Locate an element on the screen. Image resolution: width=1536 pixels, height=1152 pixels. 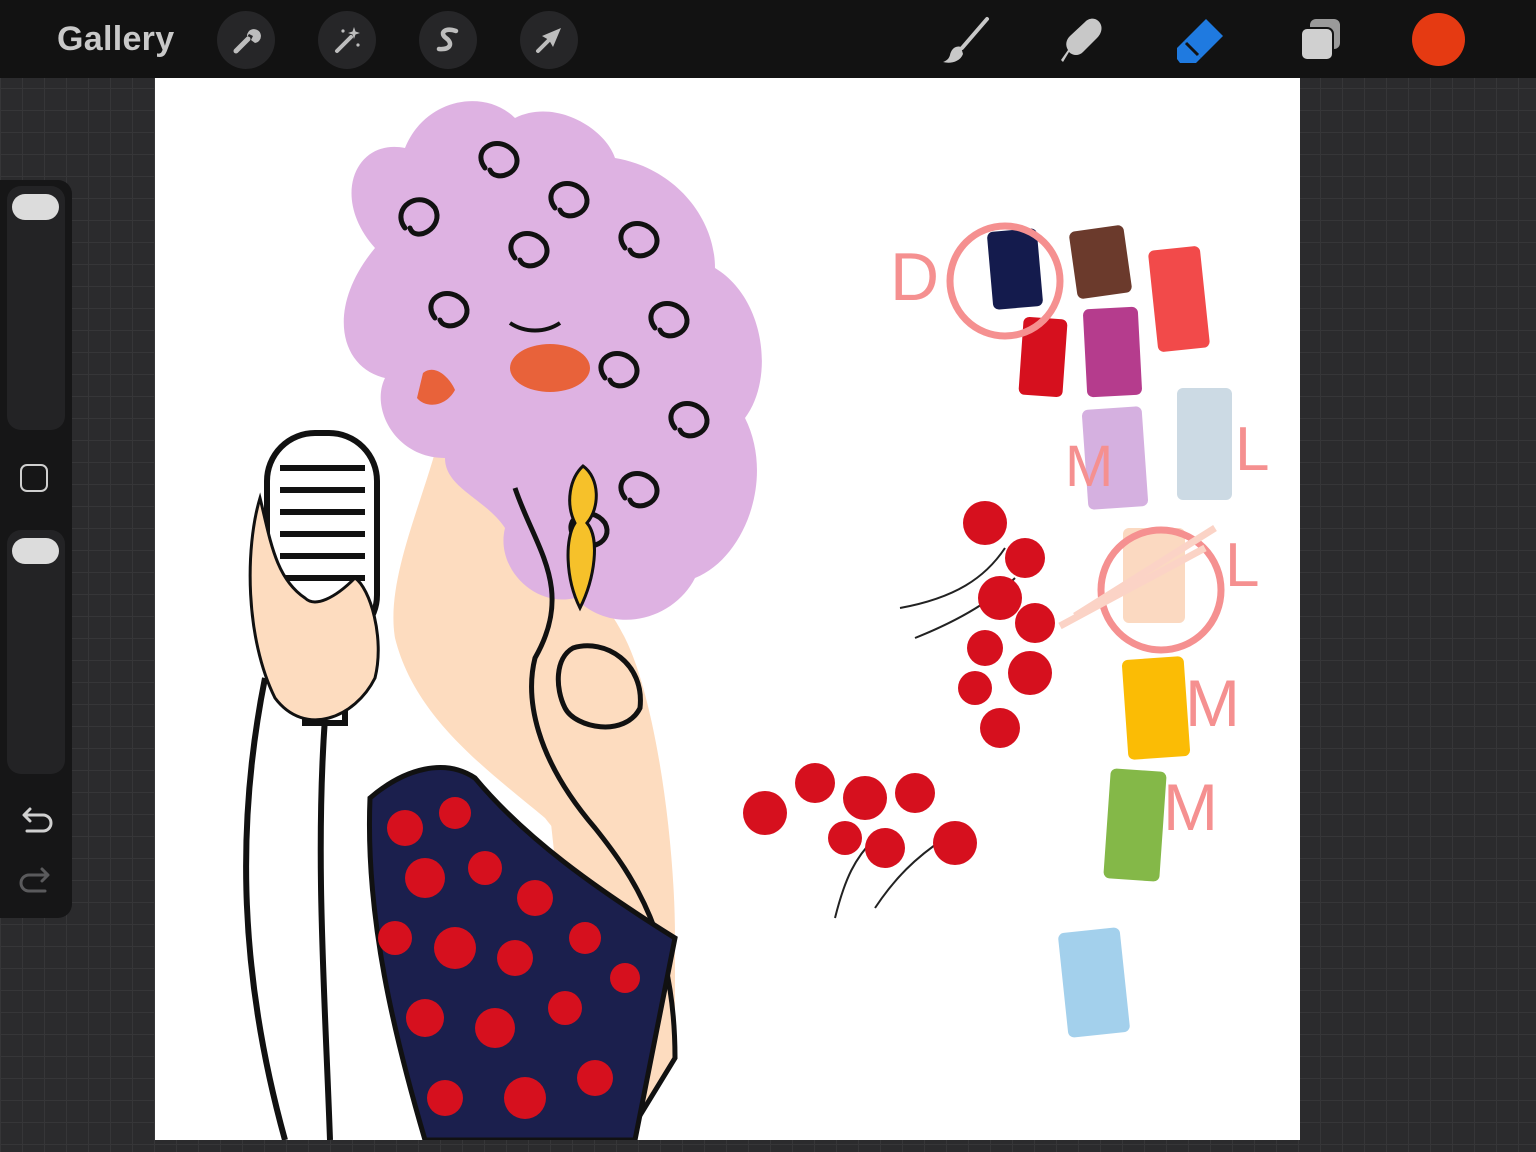
swatch-magenta is located at coordinates (1112, 352).